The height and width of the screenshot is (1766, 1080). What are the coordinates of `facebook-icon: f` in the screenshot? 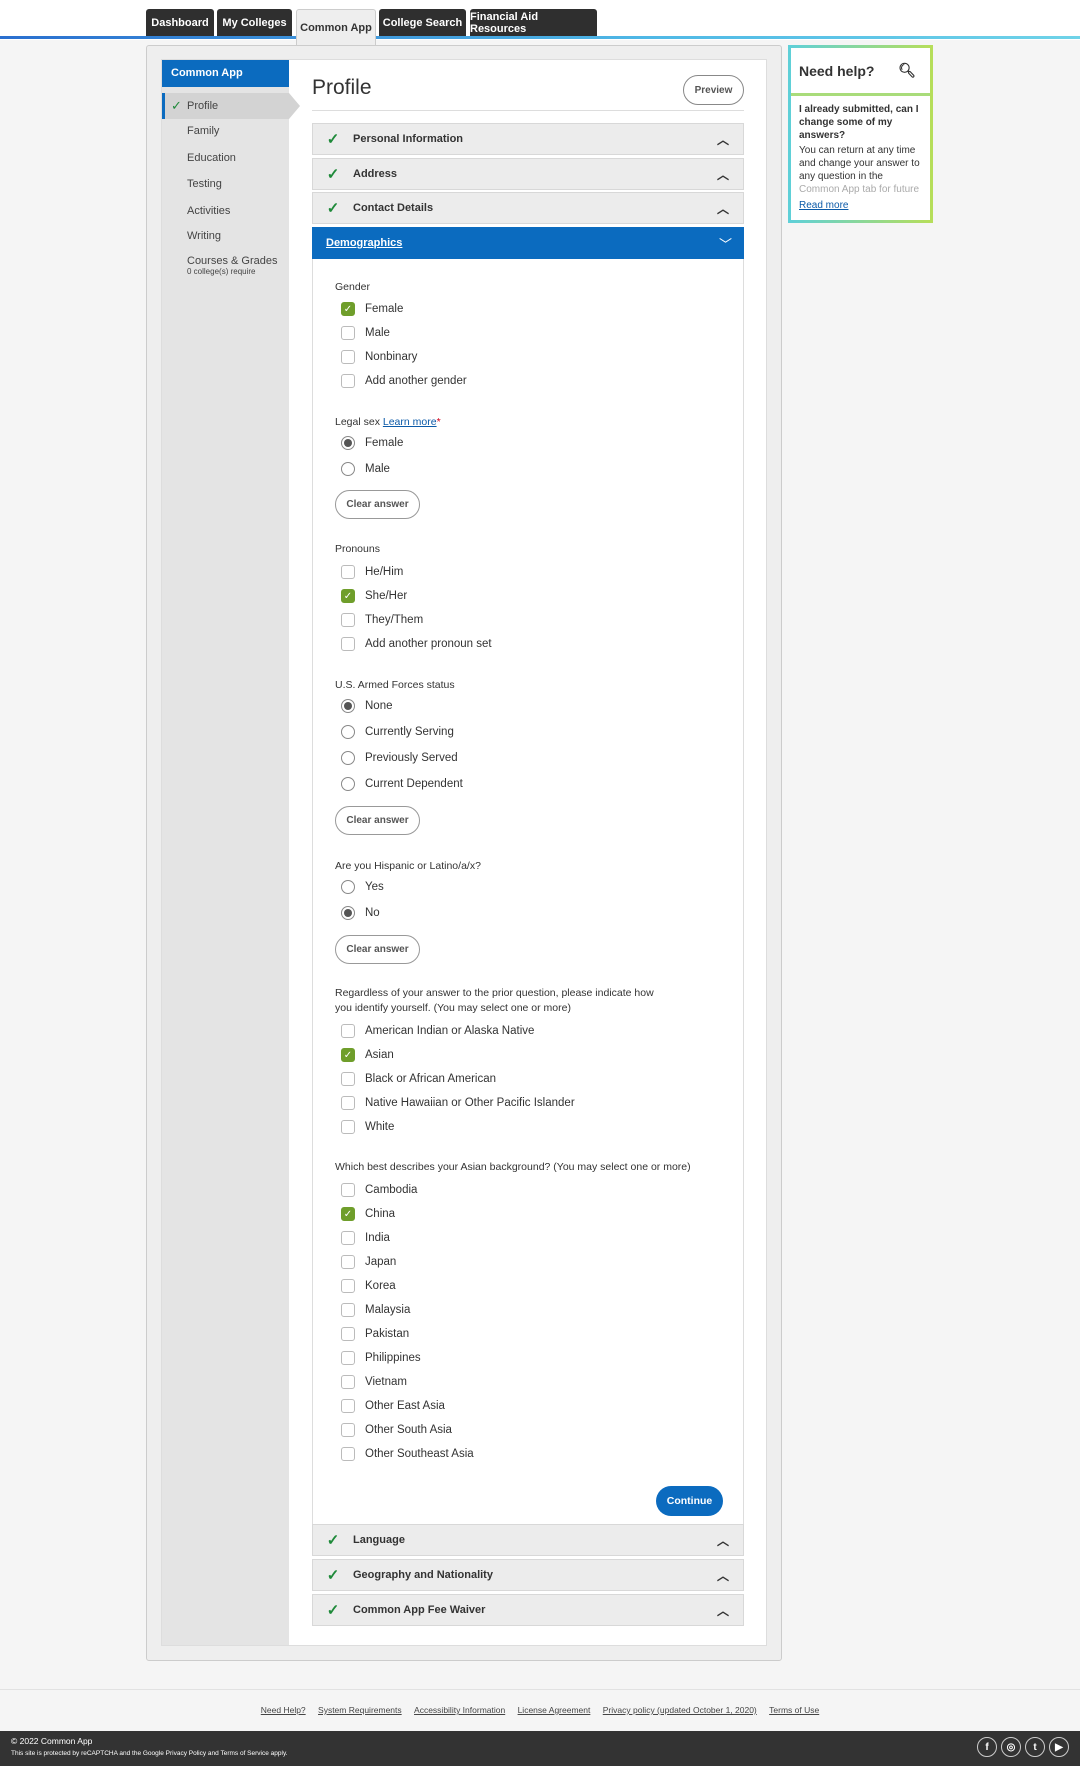 It's located at (987, 1747).